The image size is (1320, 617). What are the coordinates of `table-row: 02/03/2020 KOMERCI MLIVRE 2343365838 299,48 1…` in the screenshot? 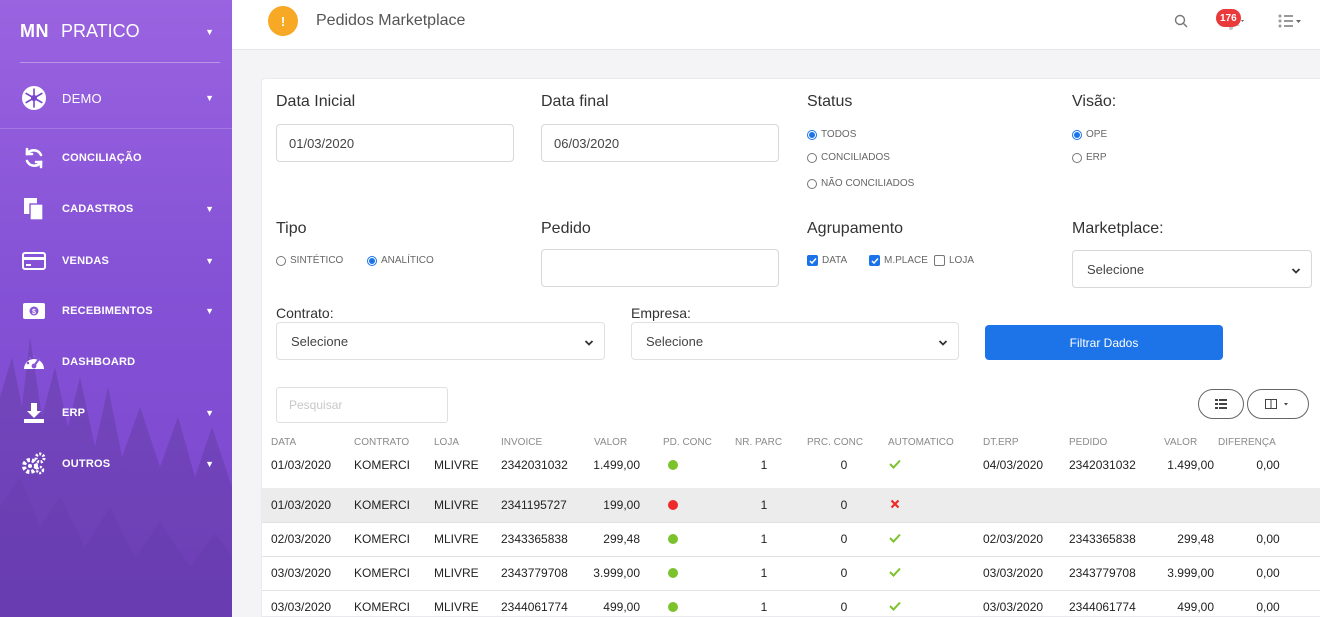 It's located at (791, 539).